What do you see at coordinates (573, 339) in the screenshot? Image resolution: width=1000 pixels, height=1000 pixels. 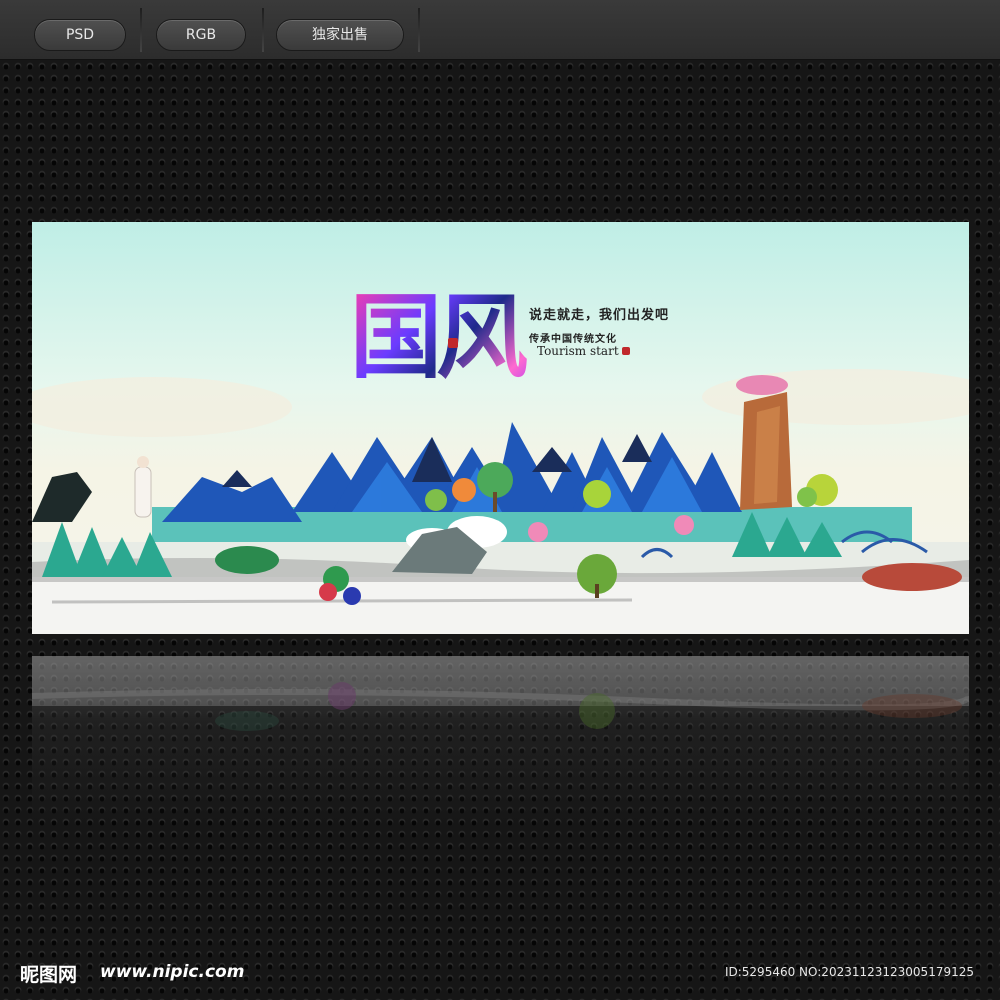 I see `poster-subtitle: 传承中国传统文化` at bounding box center [573, 339].